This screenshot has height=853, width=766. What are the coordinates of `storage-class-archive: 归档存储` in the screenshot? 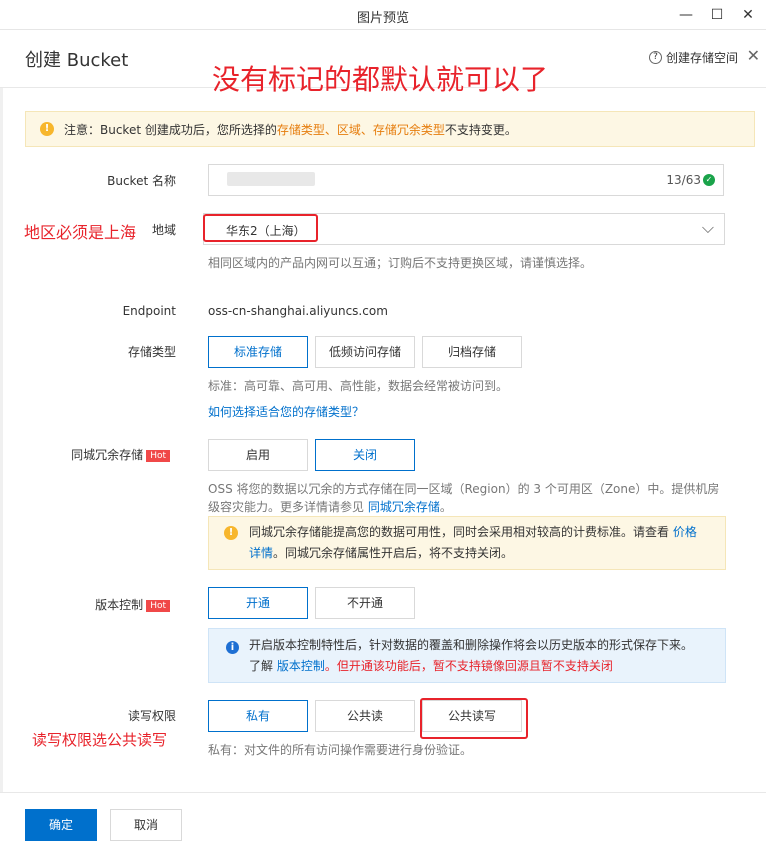 It's located at (472, 352).